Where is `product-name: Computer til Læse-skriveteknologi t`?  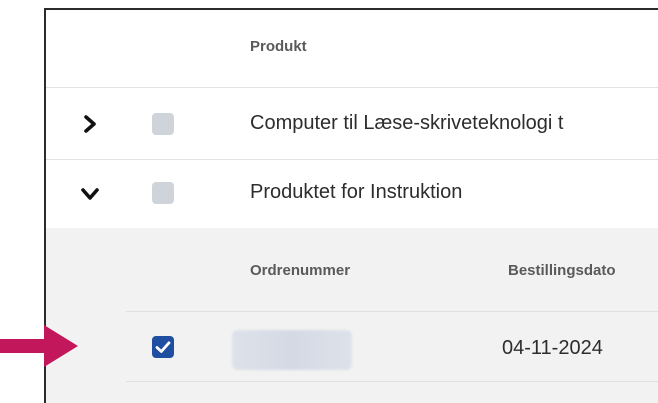
product-name: Computer til Læse-skriveteknologi t is located at coordinates (407, 123).